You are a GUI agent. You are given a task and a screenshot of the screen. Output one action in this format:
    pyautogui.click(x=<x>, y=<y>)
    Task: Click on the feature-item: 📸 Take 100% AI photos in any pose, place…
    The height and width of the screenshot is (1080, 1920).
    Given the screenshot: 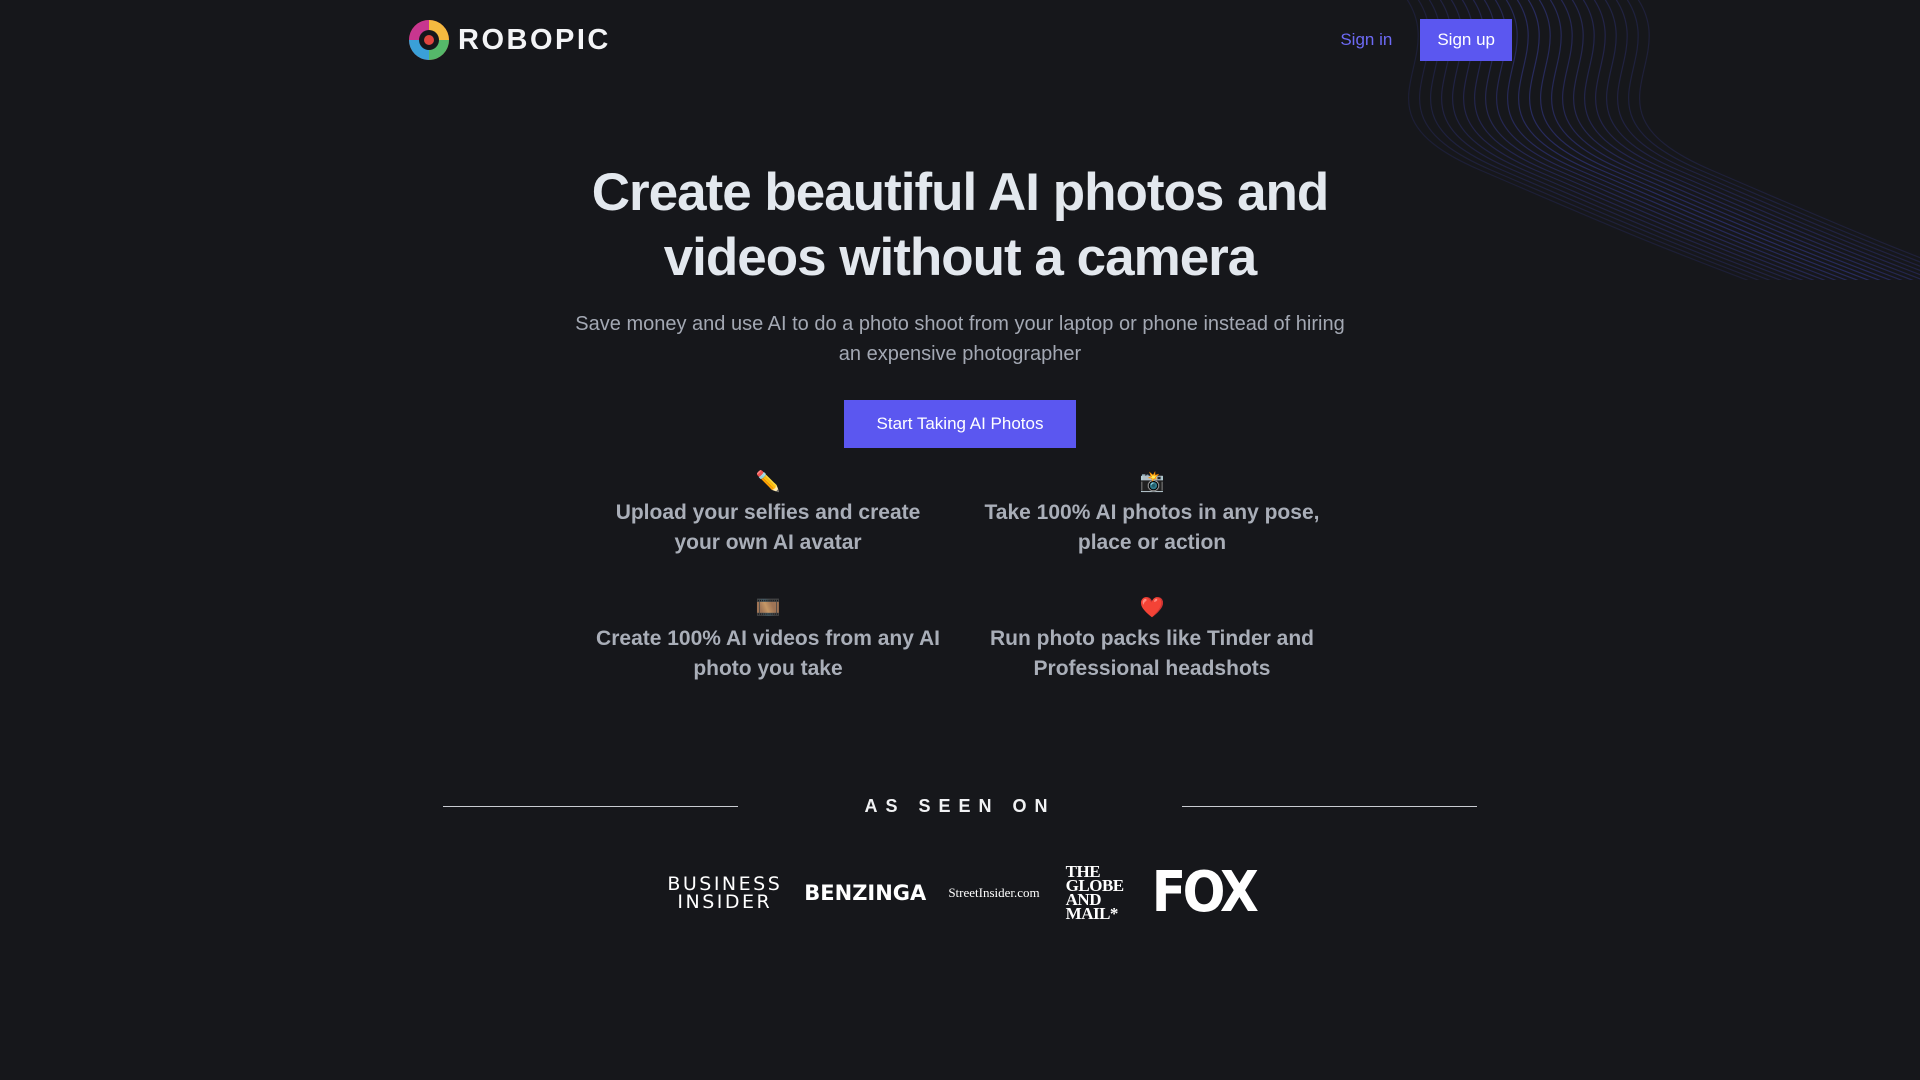 What is the action you would take?
    pyautogui.click(x=1152, y=514)
    